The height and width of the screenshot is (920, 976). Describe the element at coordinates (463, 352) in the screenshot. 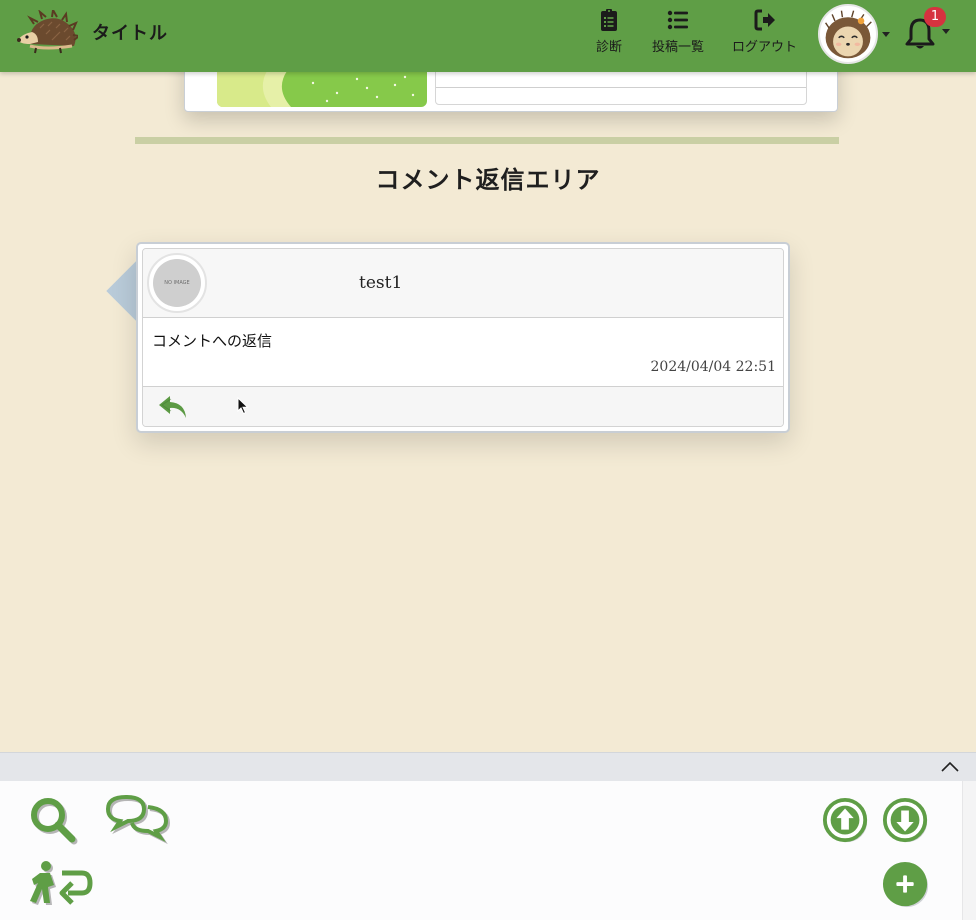

I see `comment-body: コメントへの返信 2024/04/04 22:51` at that location.